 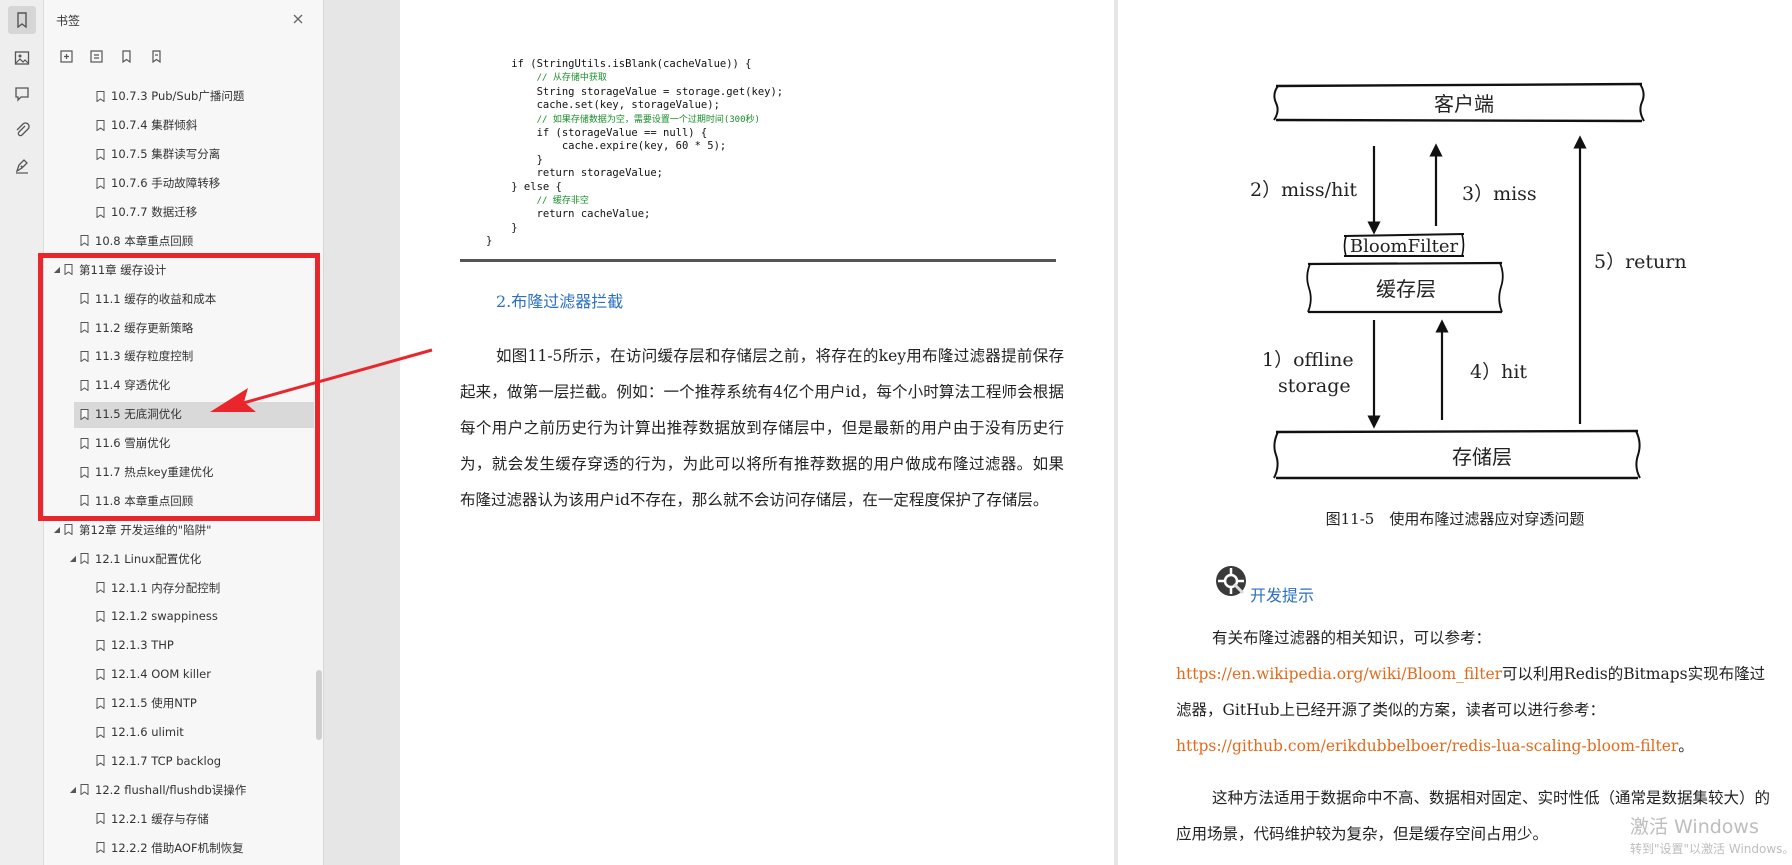 What do you see at coordinates (1264, 581) in the screenshot?
I see `dev-tip-heading: 开发提示` at bounding box center [1264, 581].